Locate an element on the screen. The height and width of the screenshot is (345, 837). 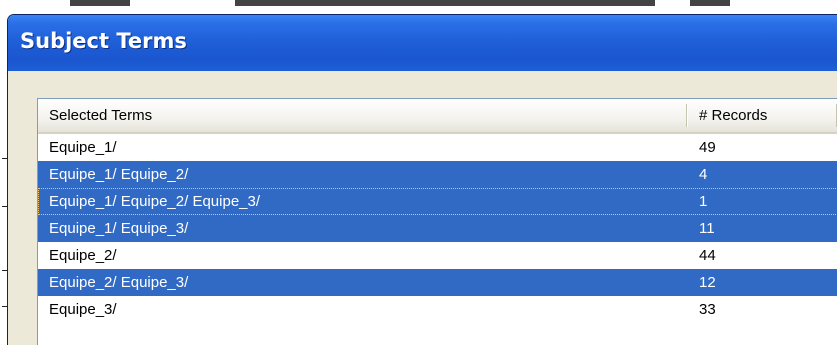
records-cell: 44 is located at coordinates (707, 255).